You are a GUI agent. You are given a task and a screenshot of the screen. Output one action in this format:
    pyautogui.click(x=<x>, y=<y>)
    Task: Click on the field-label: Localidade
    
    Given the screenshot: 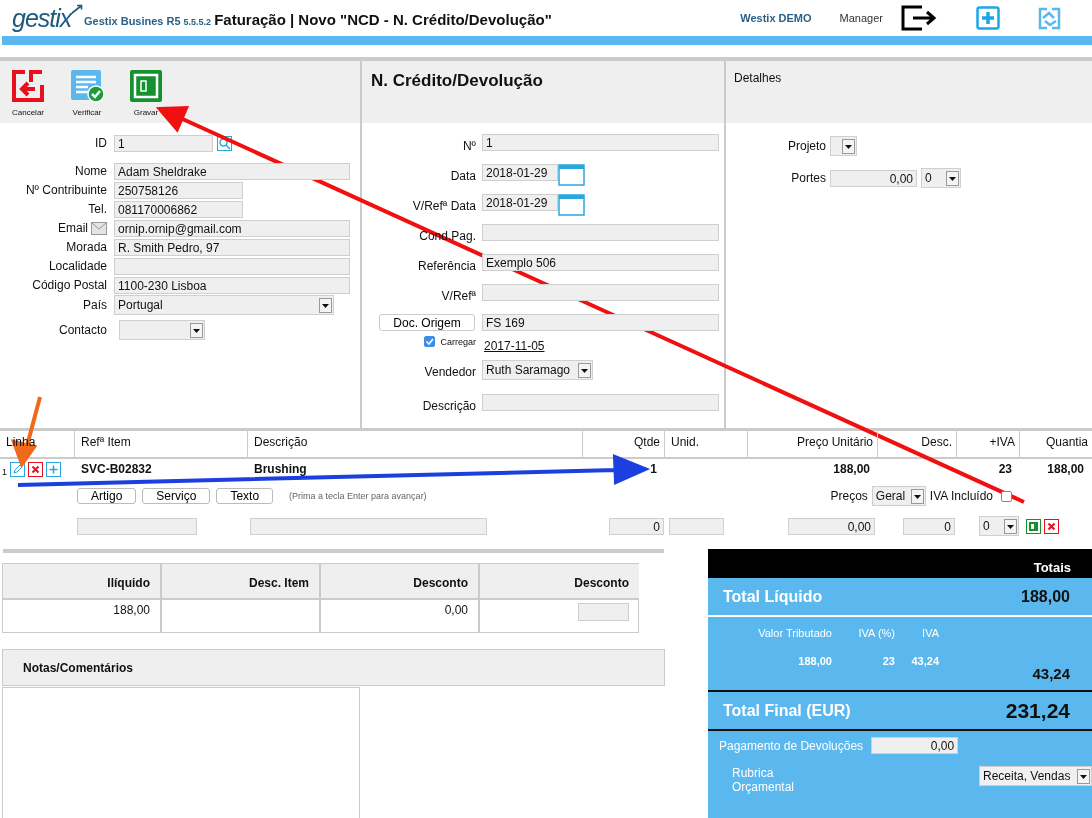 What is the action you would take?
    pyautogui.click(x=77, y=266)
    